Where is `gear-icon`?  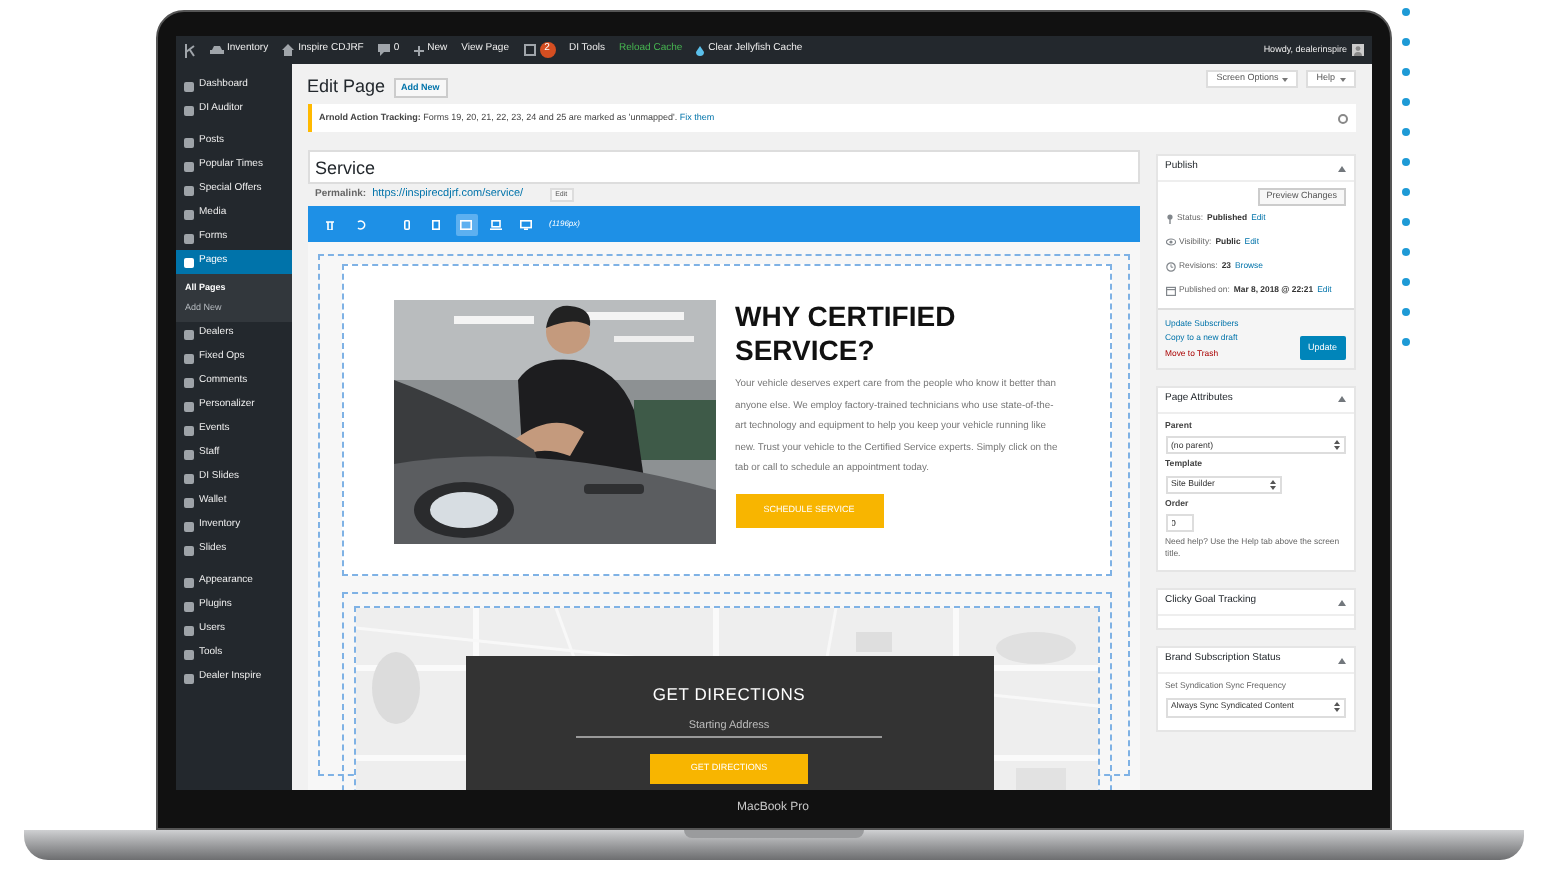 gear-icon is located at coordinates (1342, 118).